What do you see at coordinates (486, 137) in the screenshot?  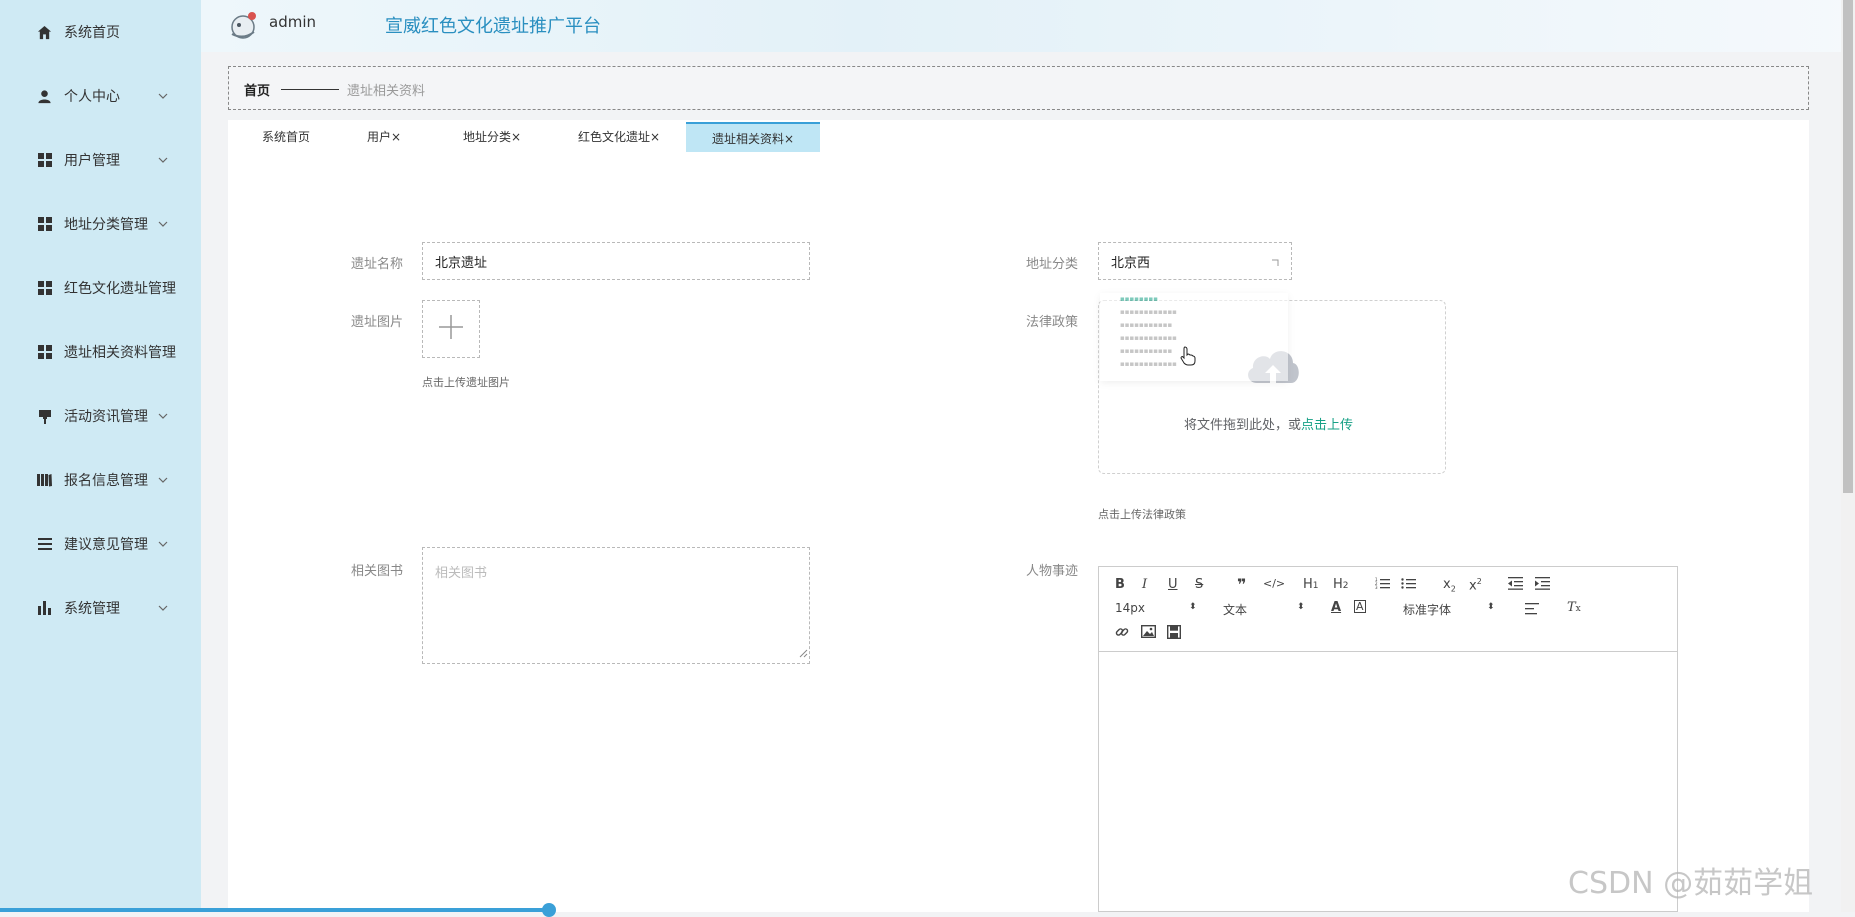 I see `tab-label: 地址分类` at bounding box center [486, 137].